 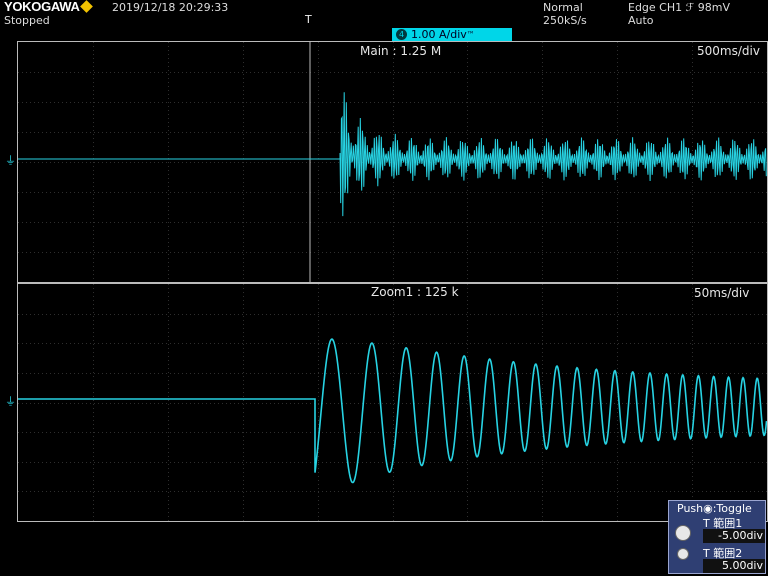 I want to click on brand-diamond-icon, so click(x=86, y=6).